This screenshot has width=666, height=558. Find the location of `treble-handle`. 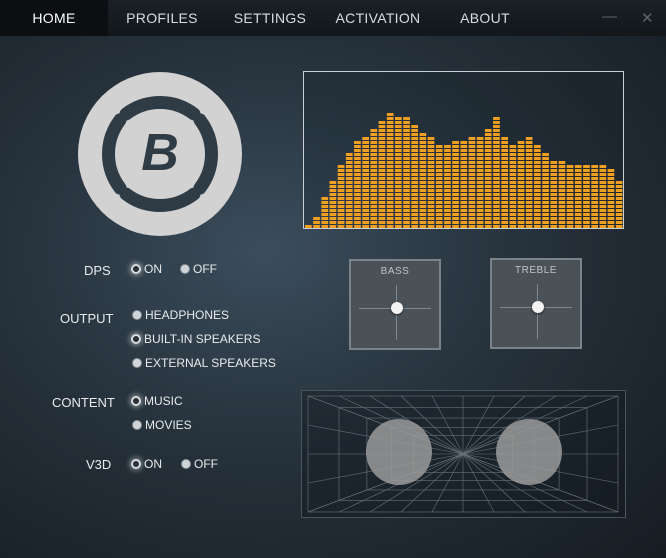

treble-handle is located at coordinates (538, 307).